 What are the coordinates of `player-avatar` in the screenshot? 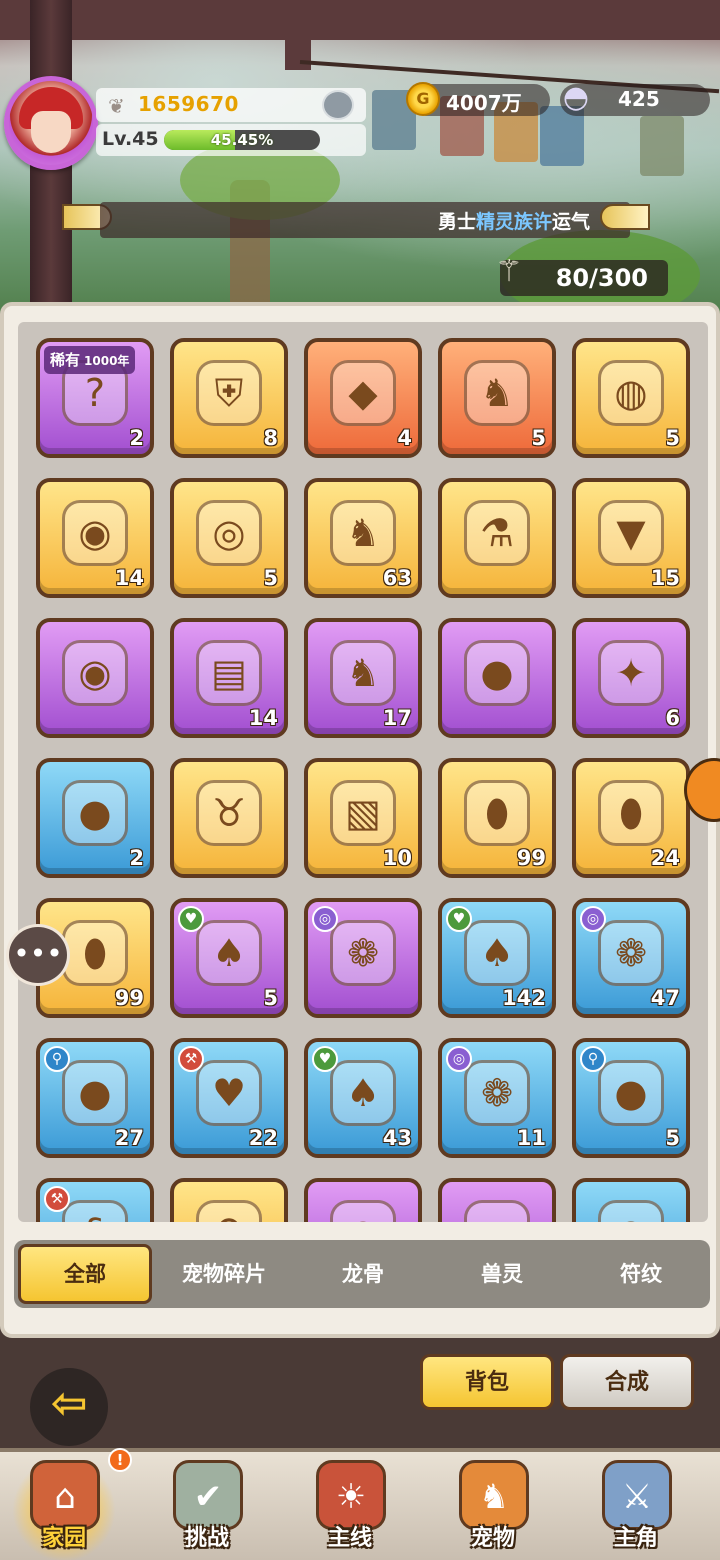 It's located at (51, 123).